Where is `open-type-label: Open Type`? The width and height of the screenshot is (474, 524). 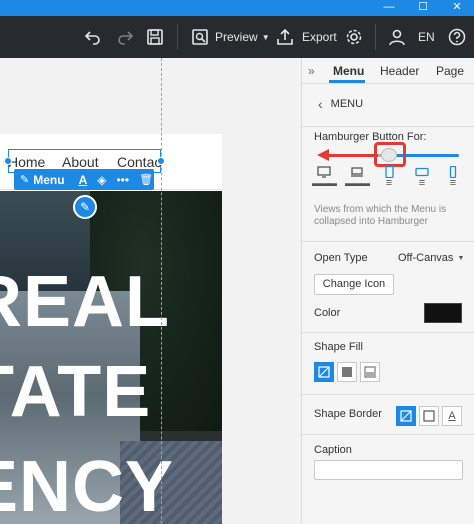 open-type-label: Open Type is located at coordinates (341, 258).